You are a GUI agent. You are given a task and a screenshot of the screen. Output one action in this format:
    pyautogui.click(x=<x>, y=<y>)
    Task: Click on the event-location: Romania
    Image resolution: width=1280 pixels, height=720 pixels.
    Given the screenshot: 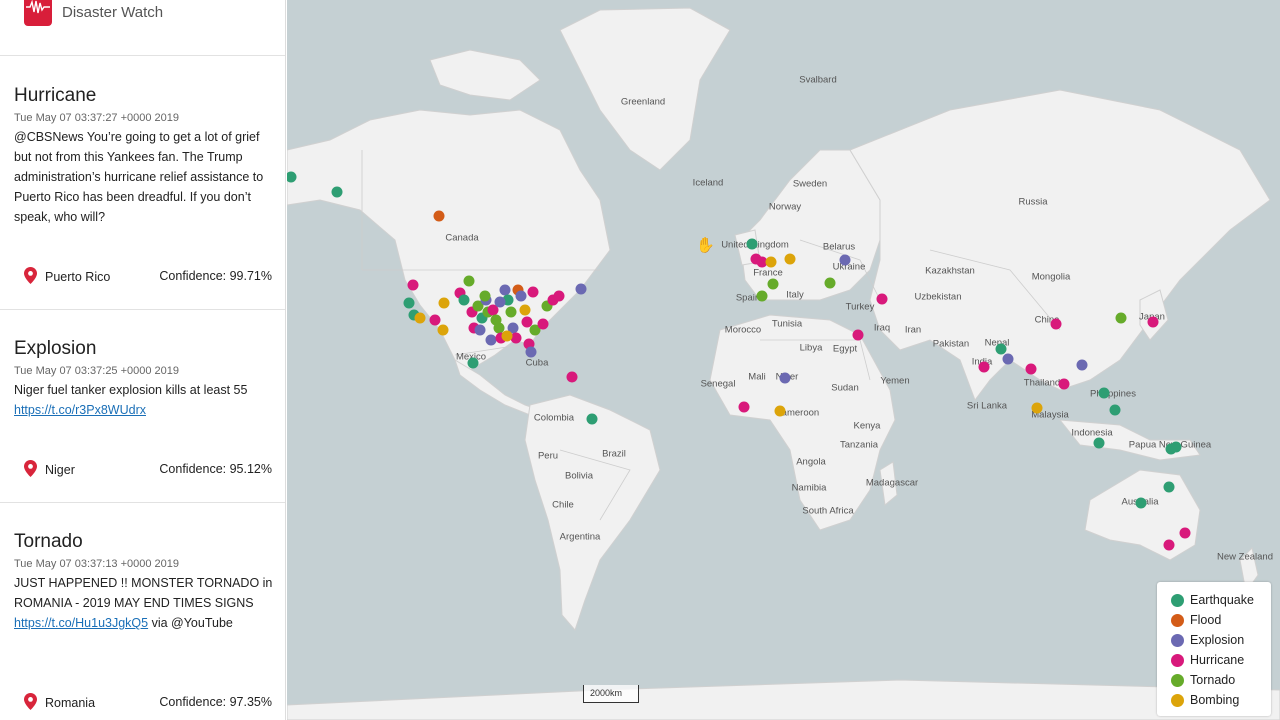 What is the action you would take?
    pyautogui.click(x=59, y=701)
    